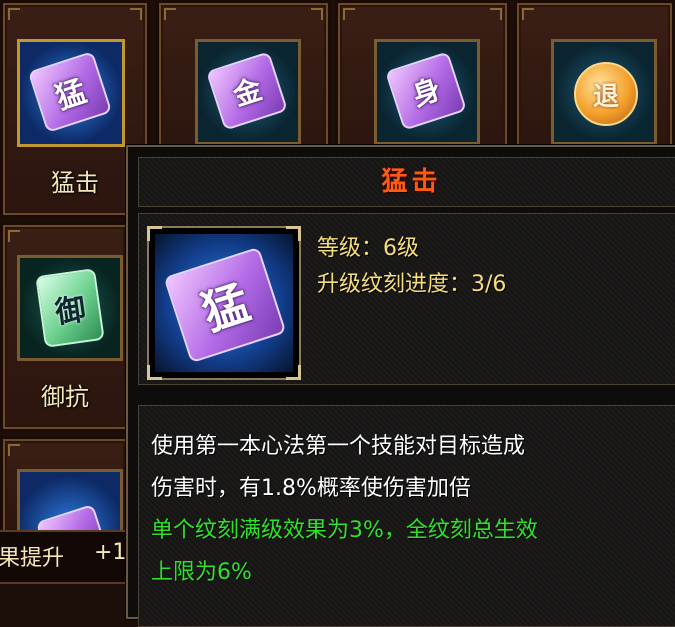 This screenshot has height=627, width=675. Describe the element at coordinates (70, 557) in the screenshot. I see `attribute-bonus-row: 果提升 +1` at that location.